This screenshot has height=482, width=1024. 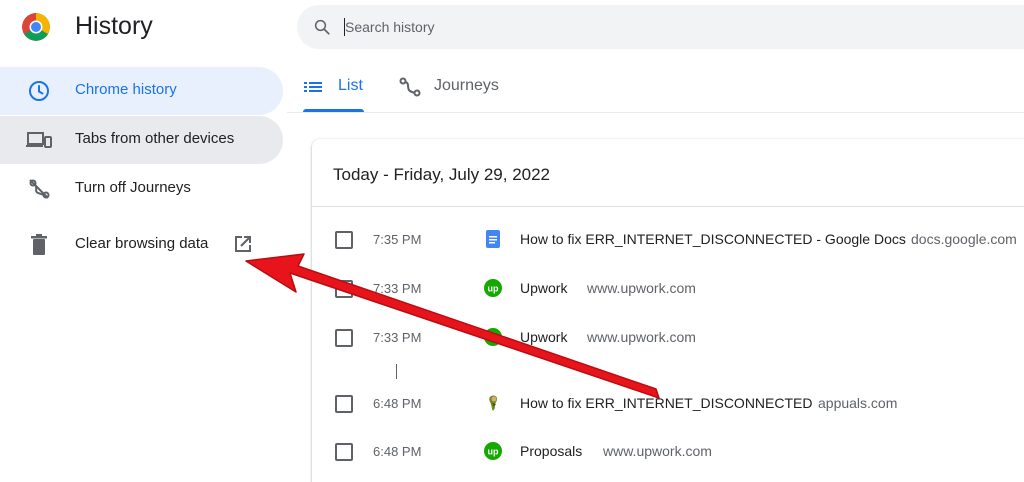 What do you see at coordinates (39, 244) in the screenshot?
I see `trash-icon` at bounding box center [39, 244].